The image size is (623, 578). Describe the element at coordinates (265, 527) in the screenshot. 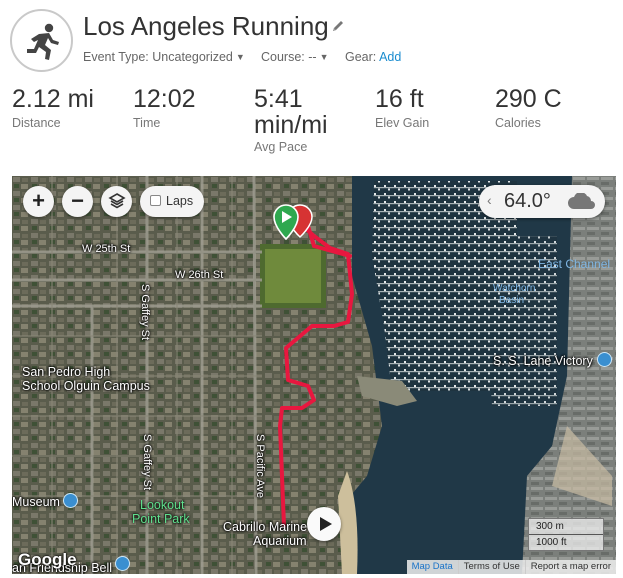

I see `map-label-cabrillo: Cabrillo Marine` at that location.